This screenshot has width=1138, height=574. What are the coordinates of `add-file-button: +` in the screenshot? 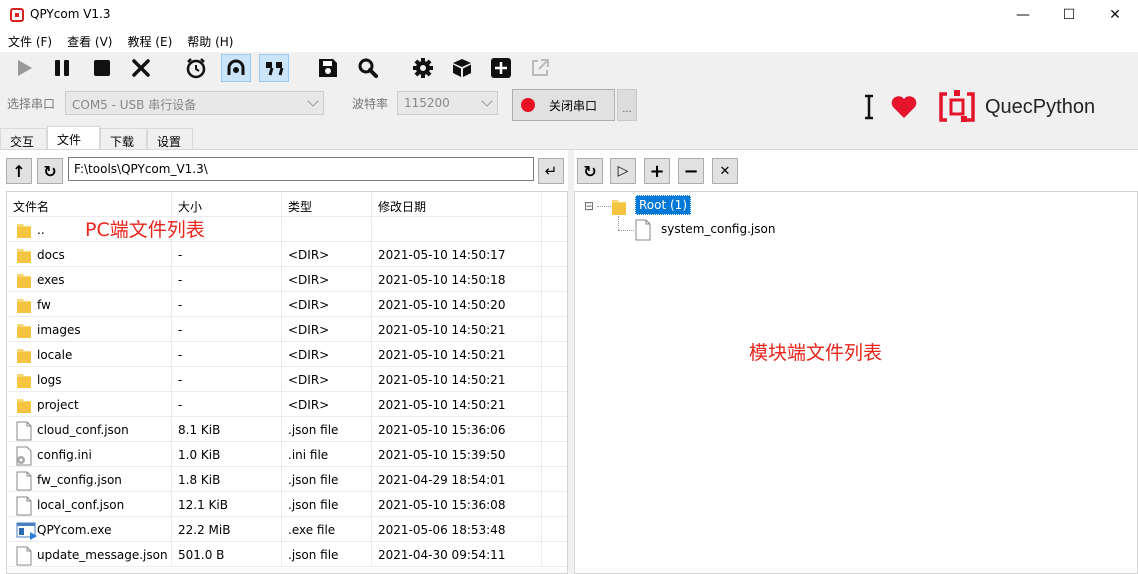 It's located at (657, 171).